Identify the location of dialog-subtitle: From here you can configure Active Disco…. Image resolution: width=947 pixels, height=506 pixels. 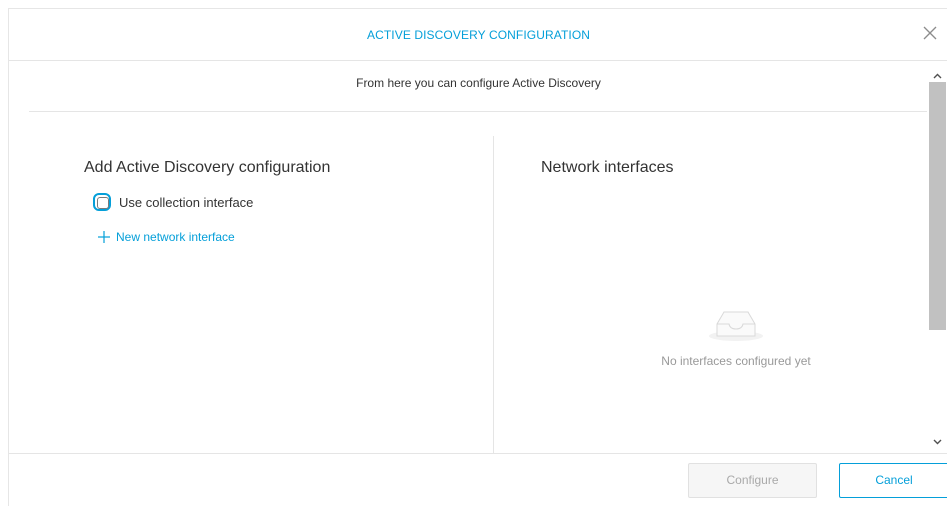
(478, 87).